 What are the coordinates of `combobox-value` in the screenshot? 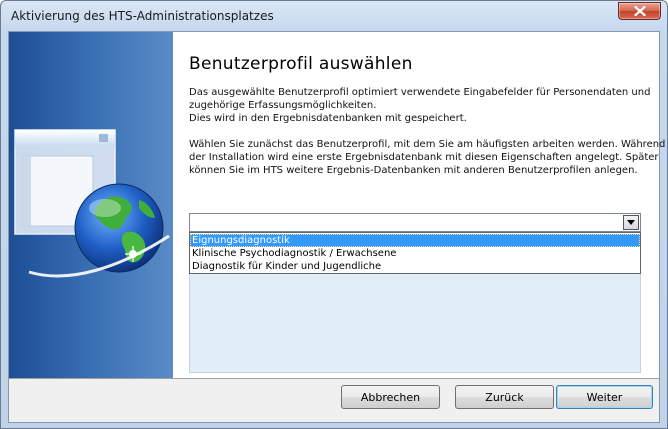 It's located at (415, 222).